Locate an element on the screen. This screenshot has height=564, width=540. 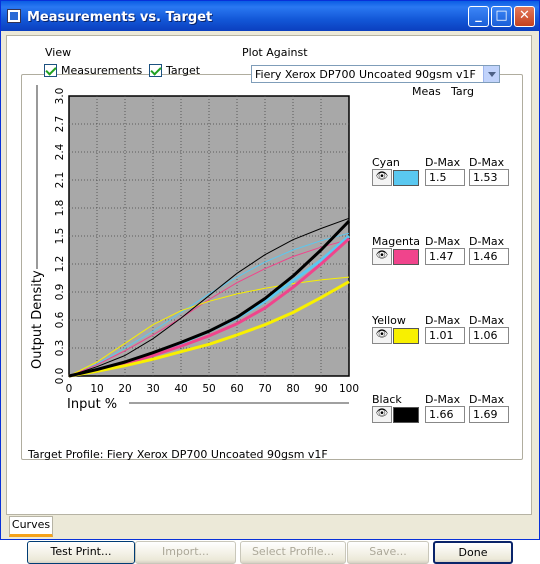
x-tick-label: 40 is located at coordinates (180, 389).